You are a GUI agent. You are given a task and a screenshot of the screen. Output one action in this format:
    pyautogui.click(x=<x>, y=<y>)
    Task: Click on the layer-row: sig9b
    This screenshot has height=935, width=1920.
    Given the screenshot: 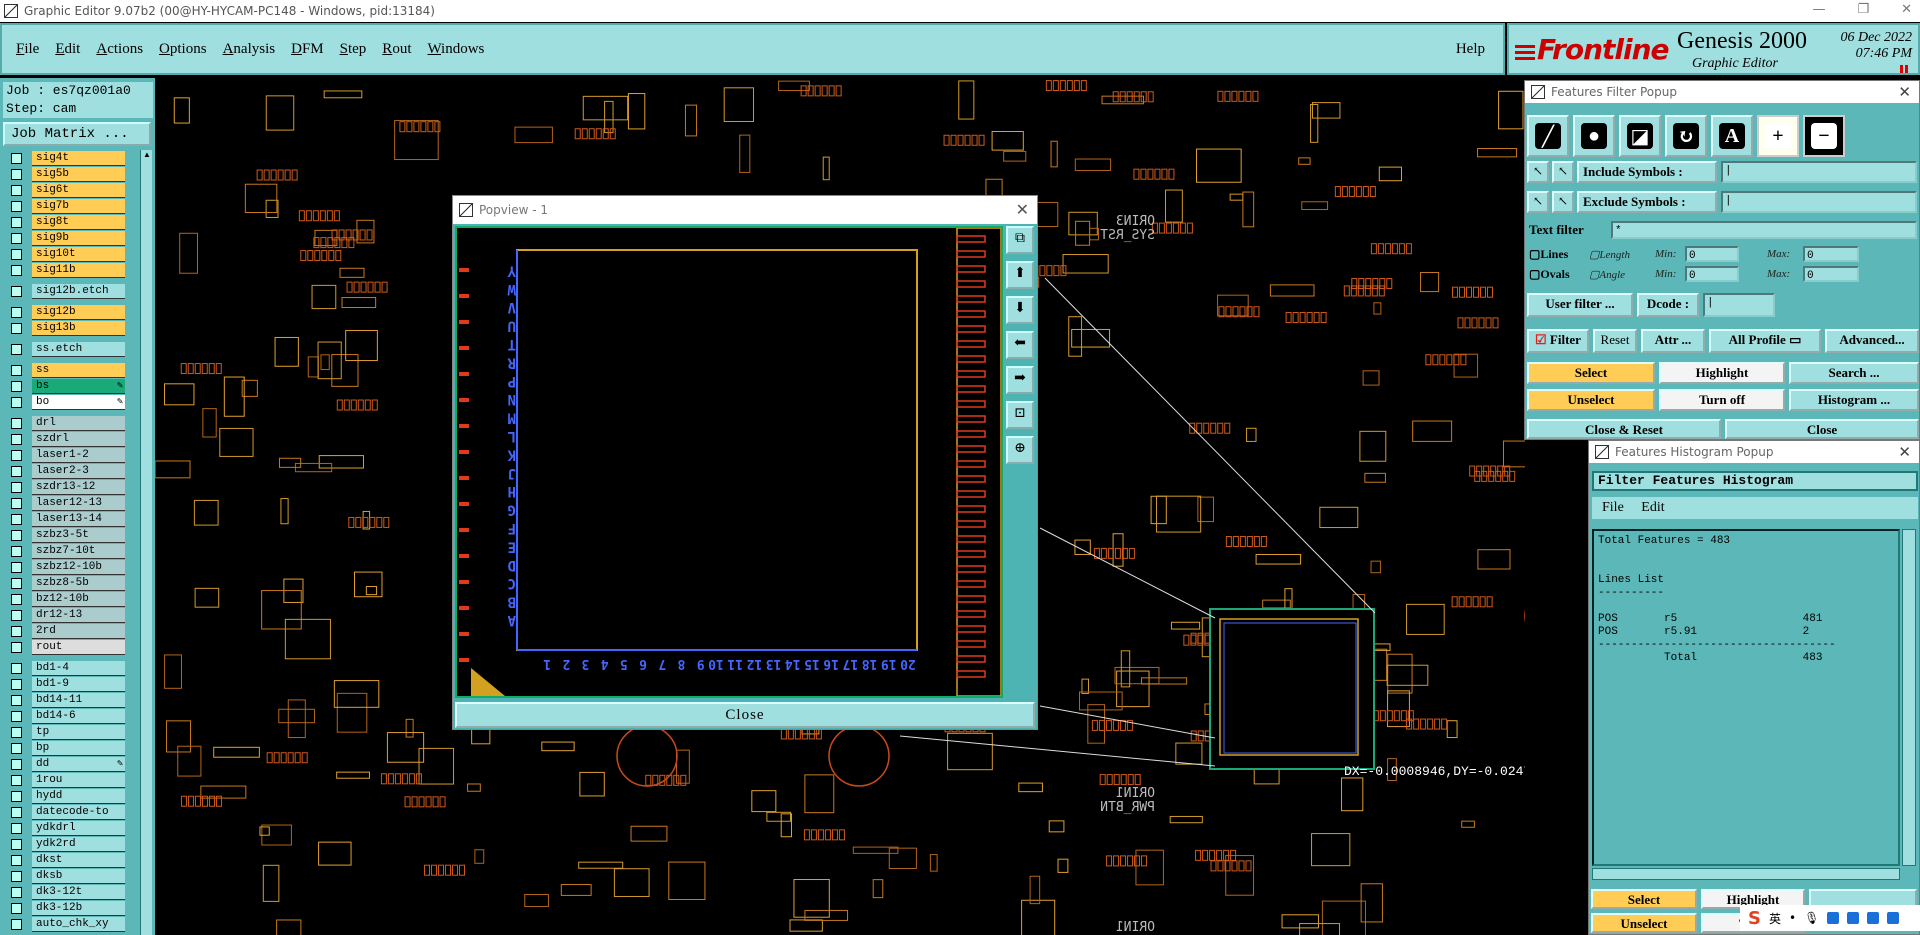 What is the action you would take?
    pyautogui.click(x=64, y=238)
    